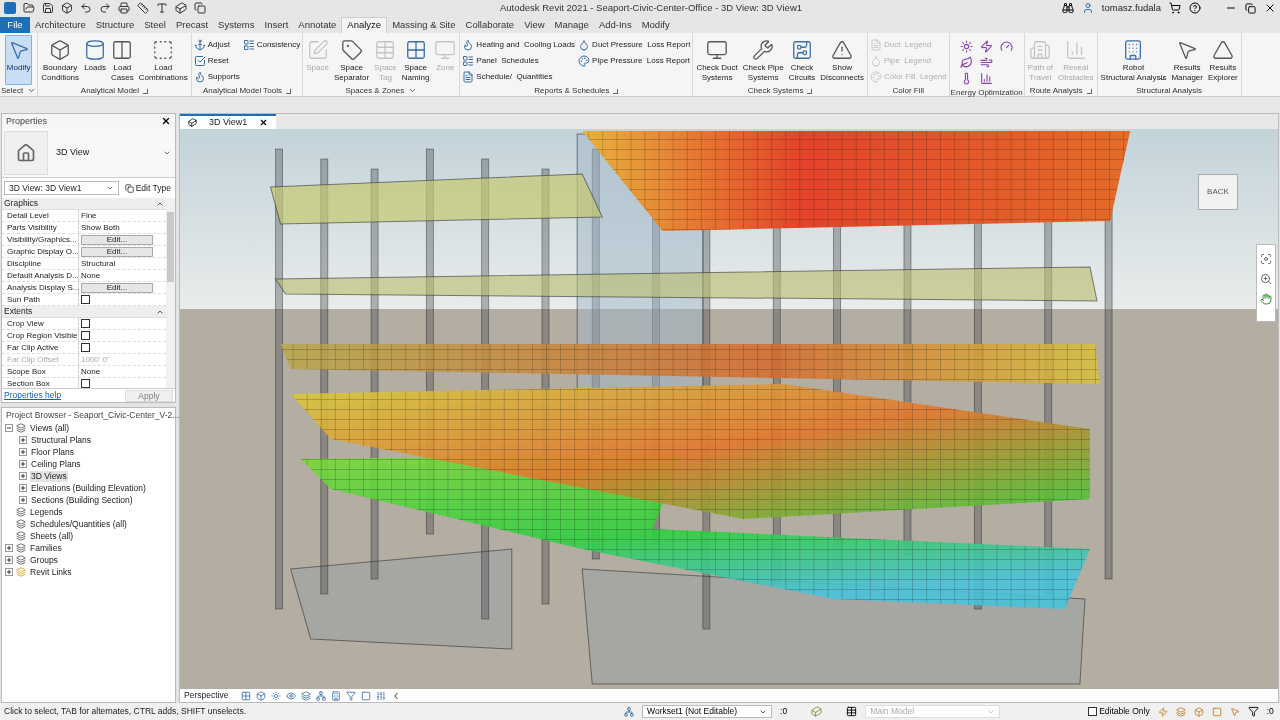 This screenshot has height=720, width=1280. Describe the element at coordinates (163, 59) in the screenshot. I see `ribbon-button: Load Combinations` at that location.